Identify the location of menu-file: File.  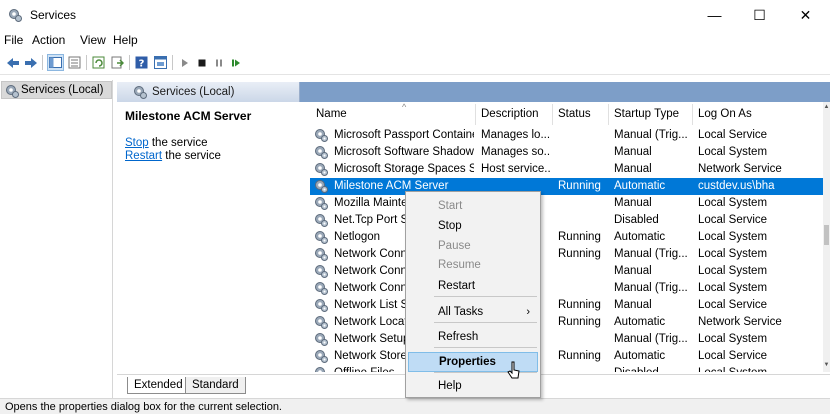
(13, 40).